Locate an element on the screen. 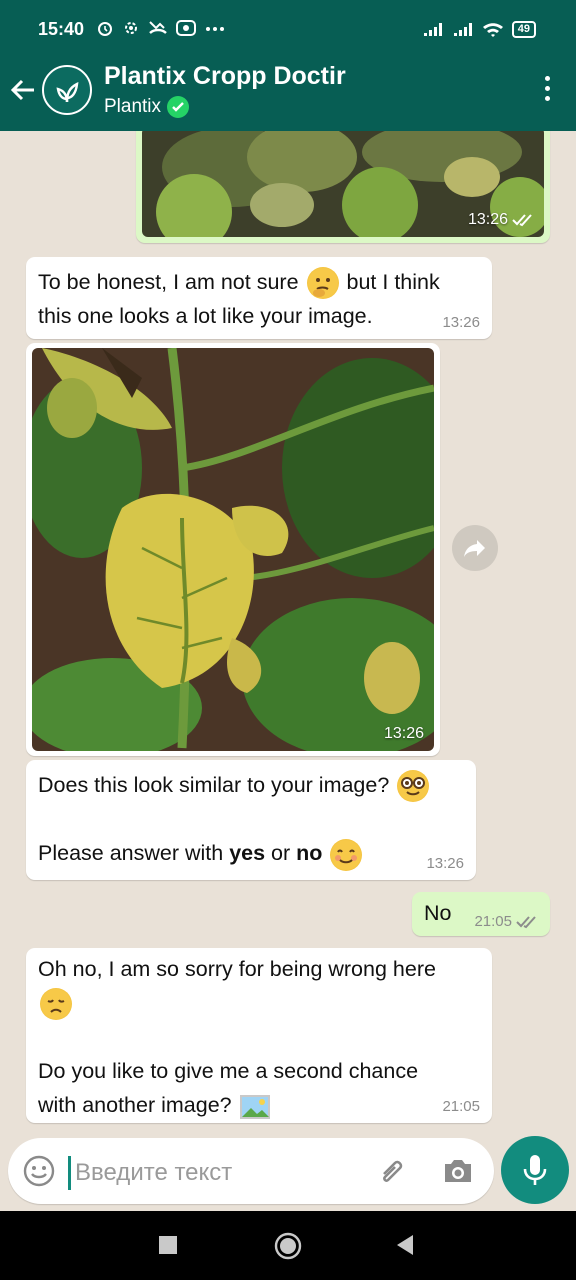  more-icon is located at coordinates (215, 29).